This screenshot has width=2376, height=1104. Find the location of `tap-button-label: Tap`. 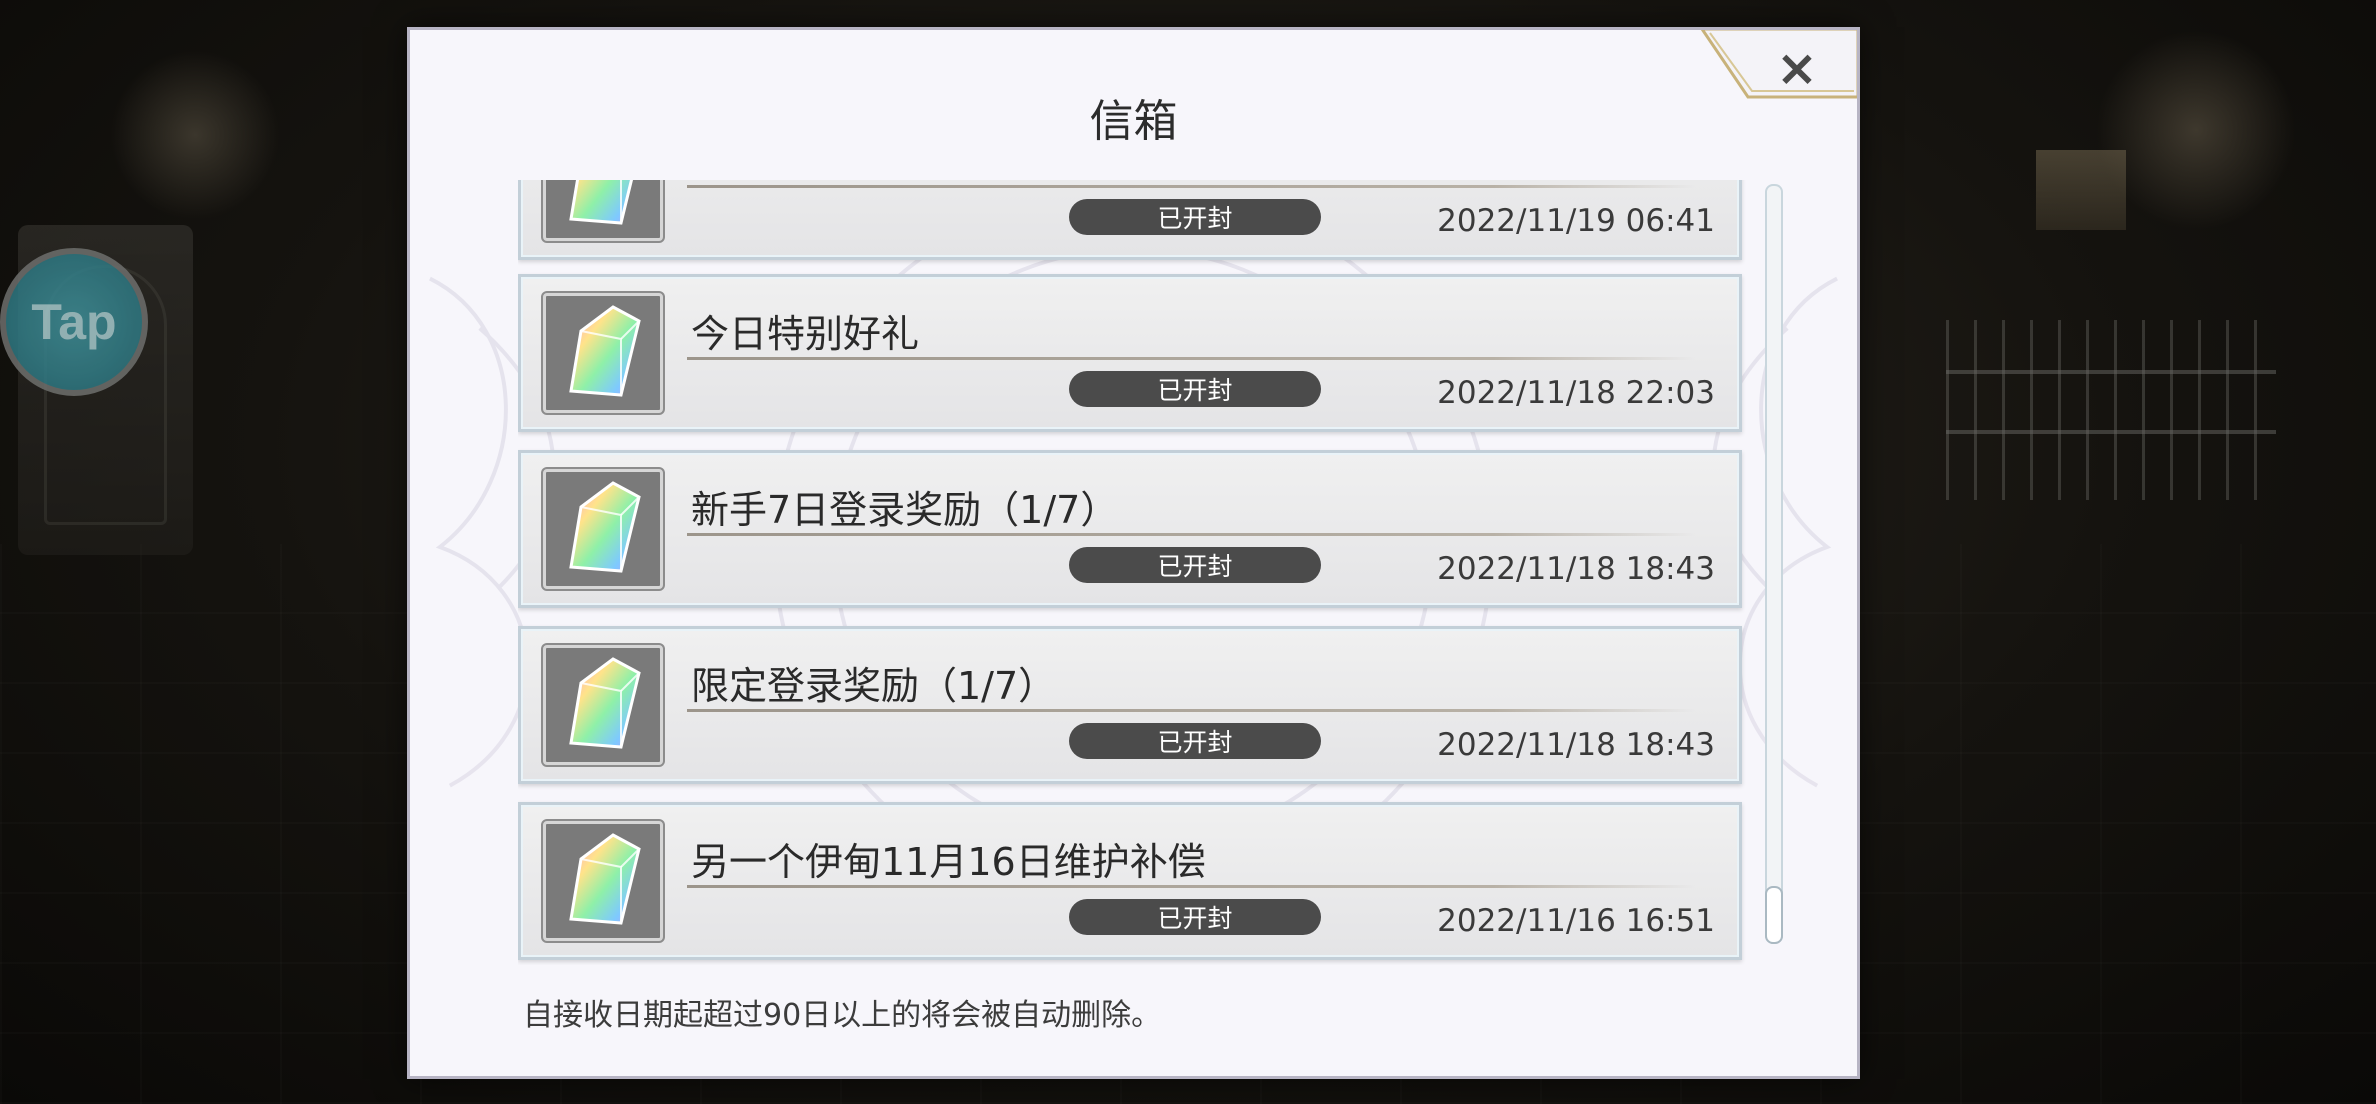

tap-button-label: Tap is located at coordinates (74, 322).